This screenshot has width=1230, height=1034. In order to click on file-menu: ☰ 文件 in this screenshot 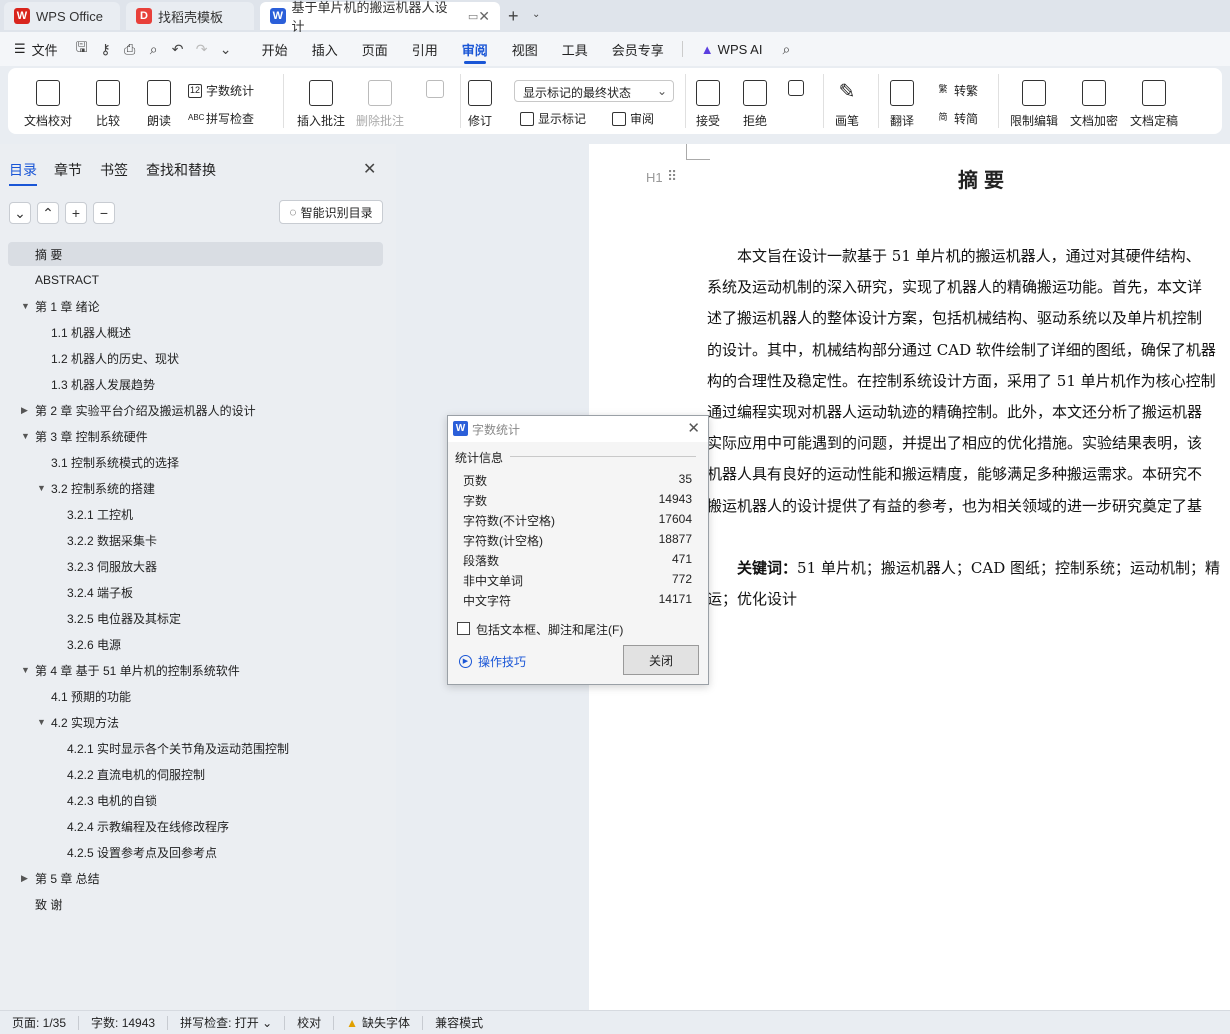, I will do `click(35, 49)`.